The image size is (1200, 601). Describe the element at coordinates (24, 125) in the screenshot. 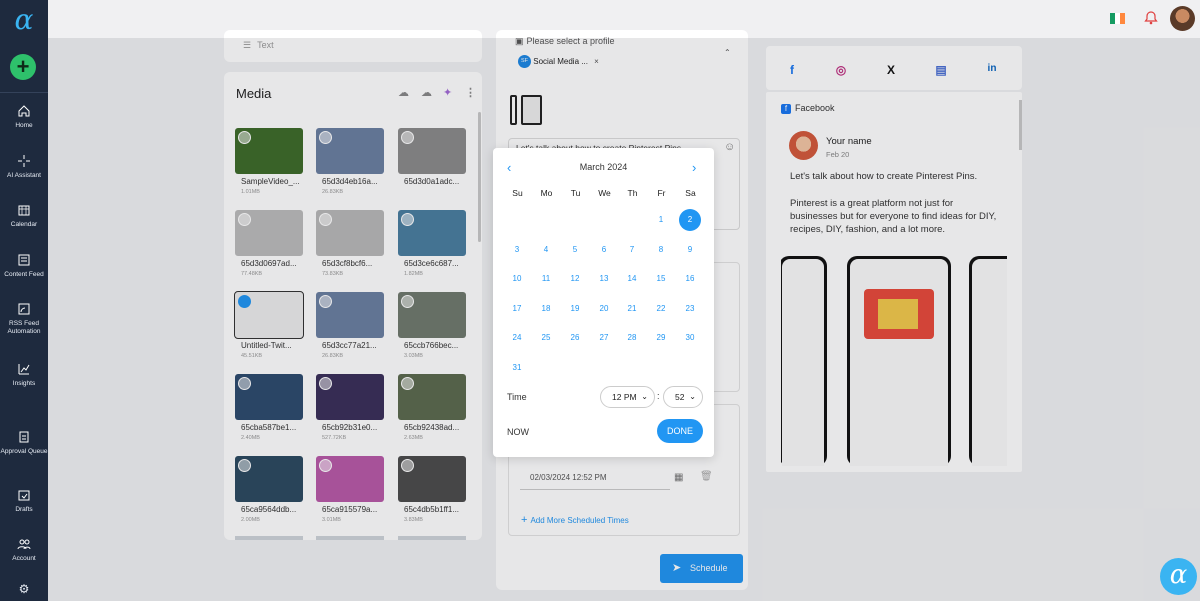

I see `sidebar-item-label: Home` at that location.